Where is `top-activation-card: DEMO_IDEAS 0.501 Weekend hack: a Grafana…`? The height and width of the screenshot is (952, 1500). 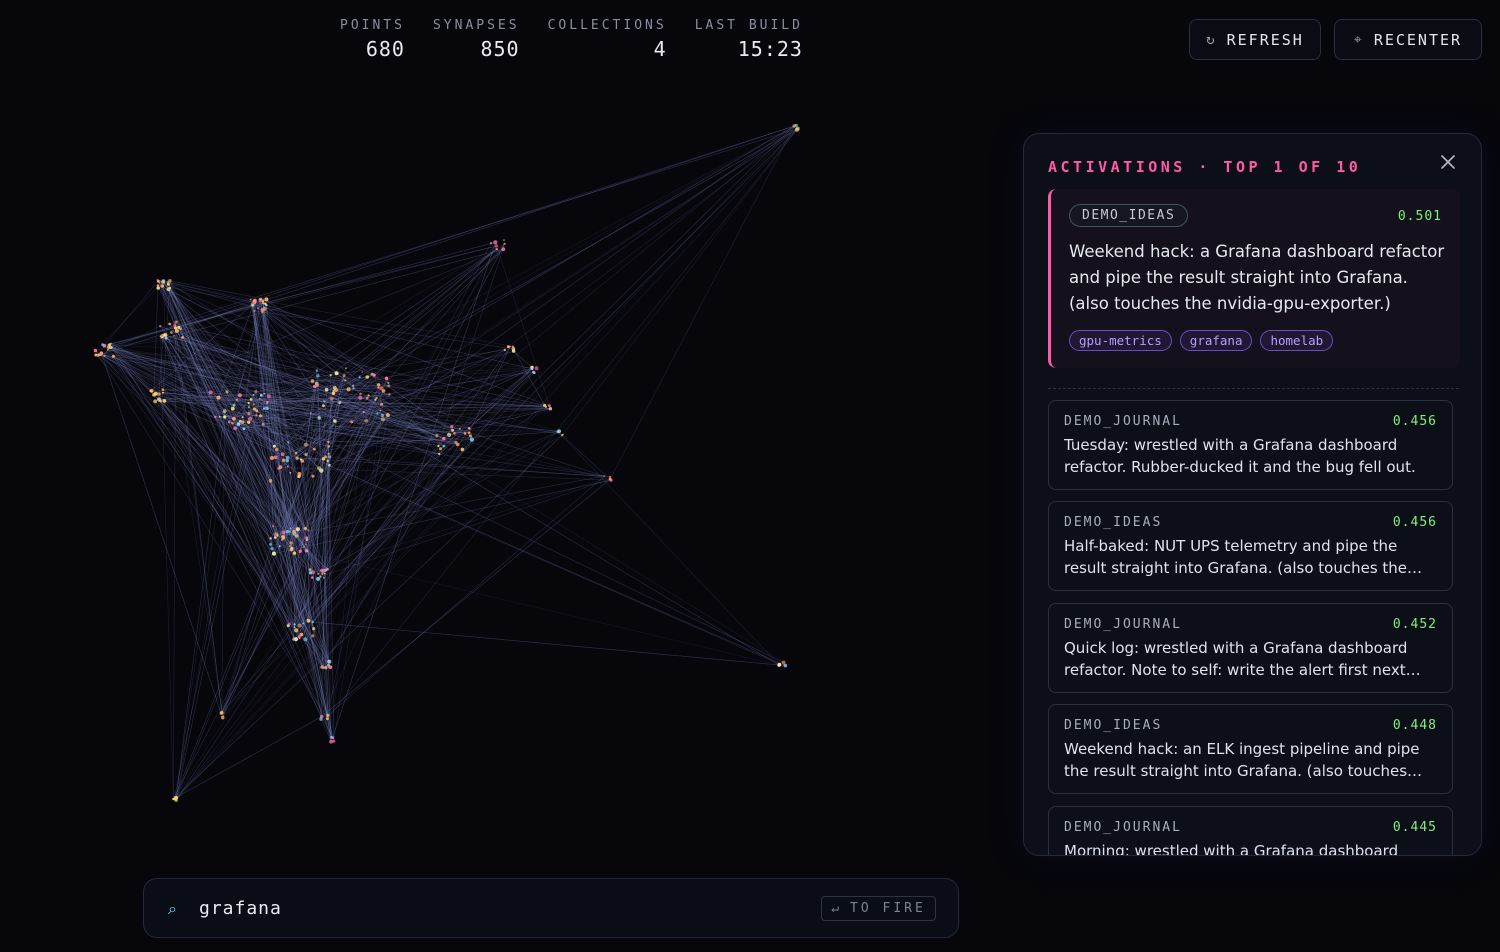
top-activation-card: DEMO_IDEAS 0.501 Weekend hack: a Grafana… is located at coordinates (1254, 278).